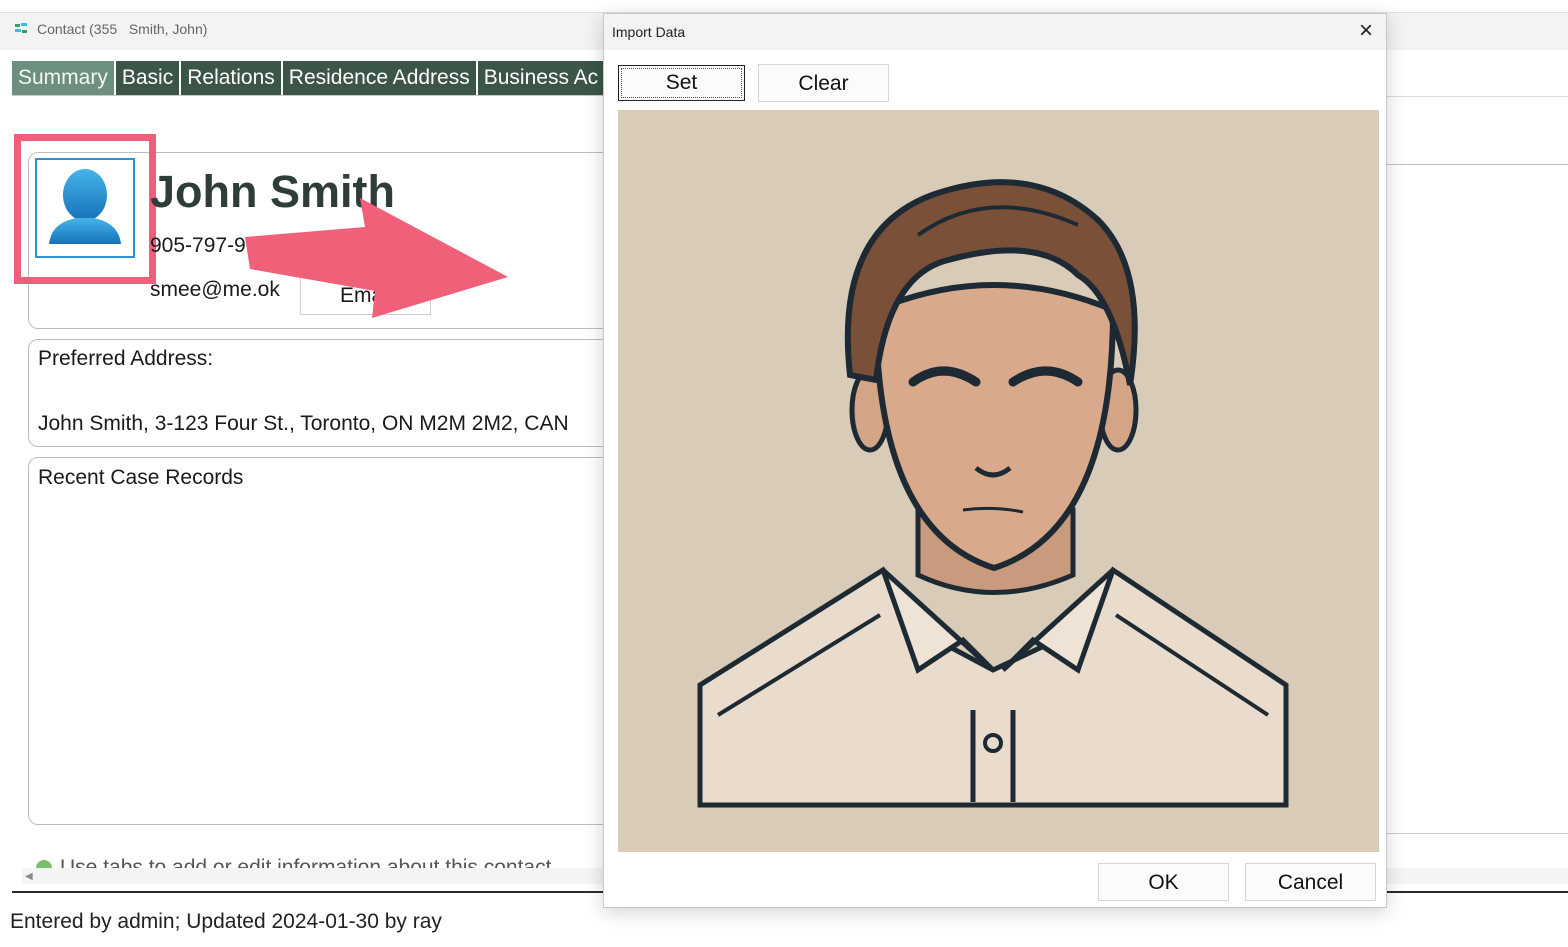 This screenshot has width=1568, height=947. Describe the element at coordinates (122, 29) in the screenshot. I see `window-title: Contact (355 Smith, John)` at that location.